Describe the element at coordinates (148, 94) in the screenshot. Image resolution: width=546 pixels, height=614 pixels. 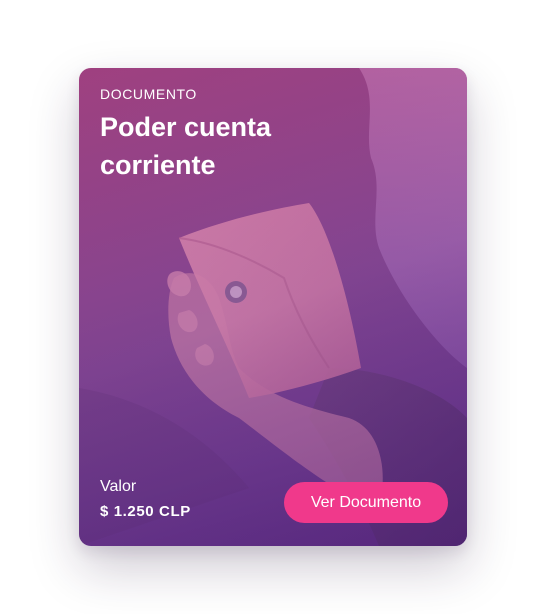
I see `category-label: DOCUMENTO` at that location.